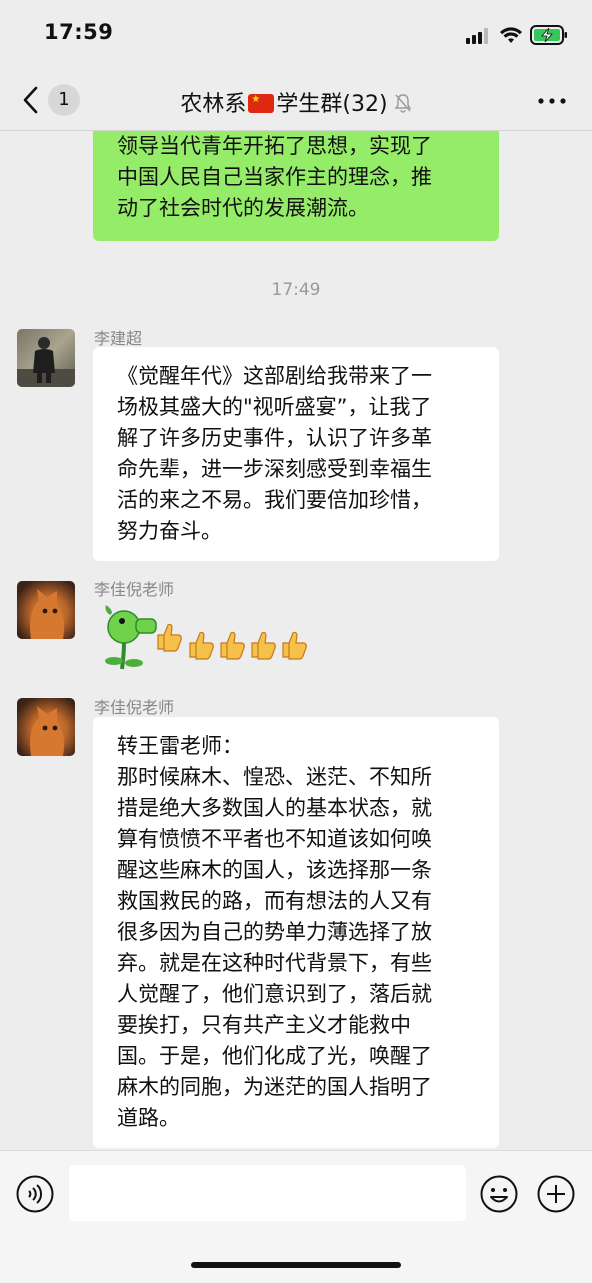 Image resolution: width=592 pixels, height=1283 pixels. Describe the element at coordinates (261, 103) in the screenshot. I see `china-flag-icon: ★` at that location.